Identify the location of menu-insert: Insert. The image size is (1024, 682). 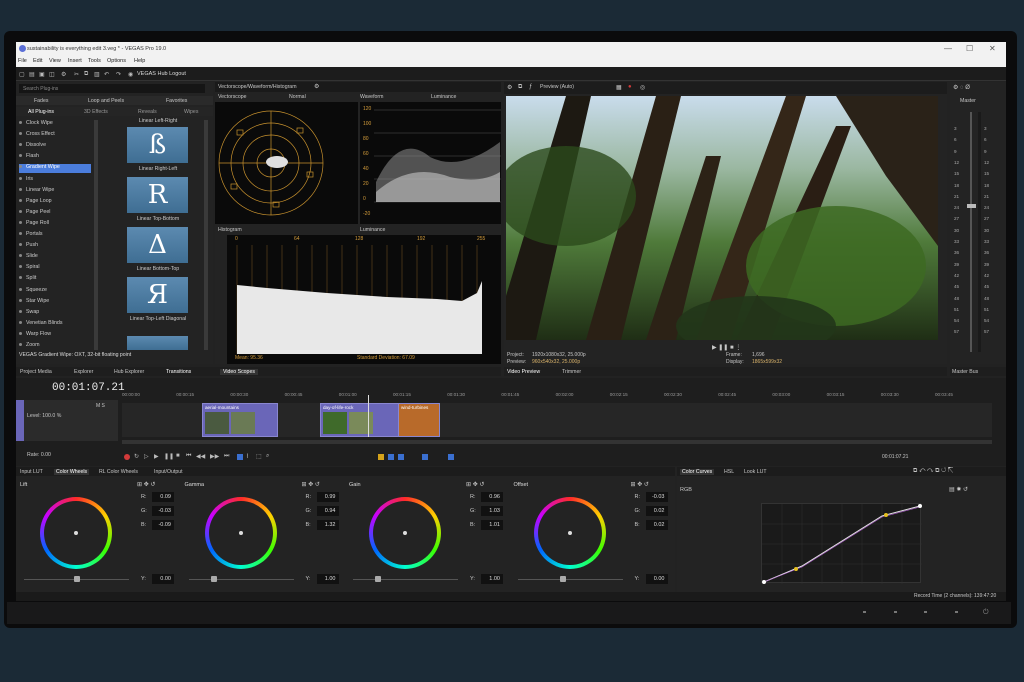
(75, 61).